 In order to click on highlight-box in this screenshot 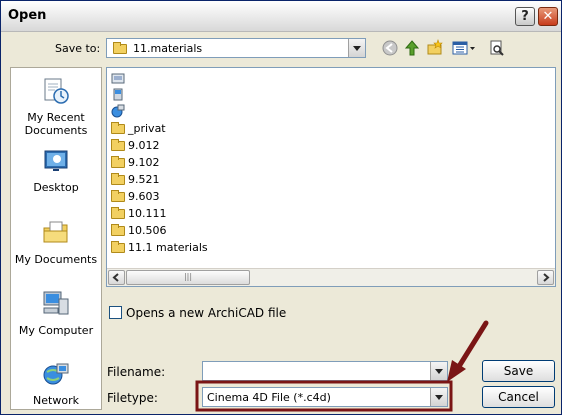, I will do `click(324, 396)`.